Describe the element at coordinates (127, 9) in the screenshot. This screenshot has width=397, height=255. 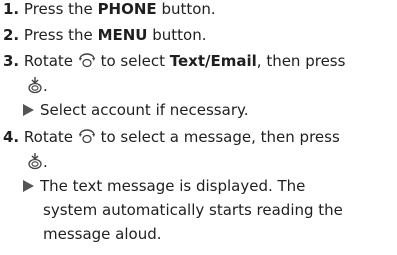
I see `phone-button-label: PHONE` at that location.